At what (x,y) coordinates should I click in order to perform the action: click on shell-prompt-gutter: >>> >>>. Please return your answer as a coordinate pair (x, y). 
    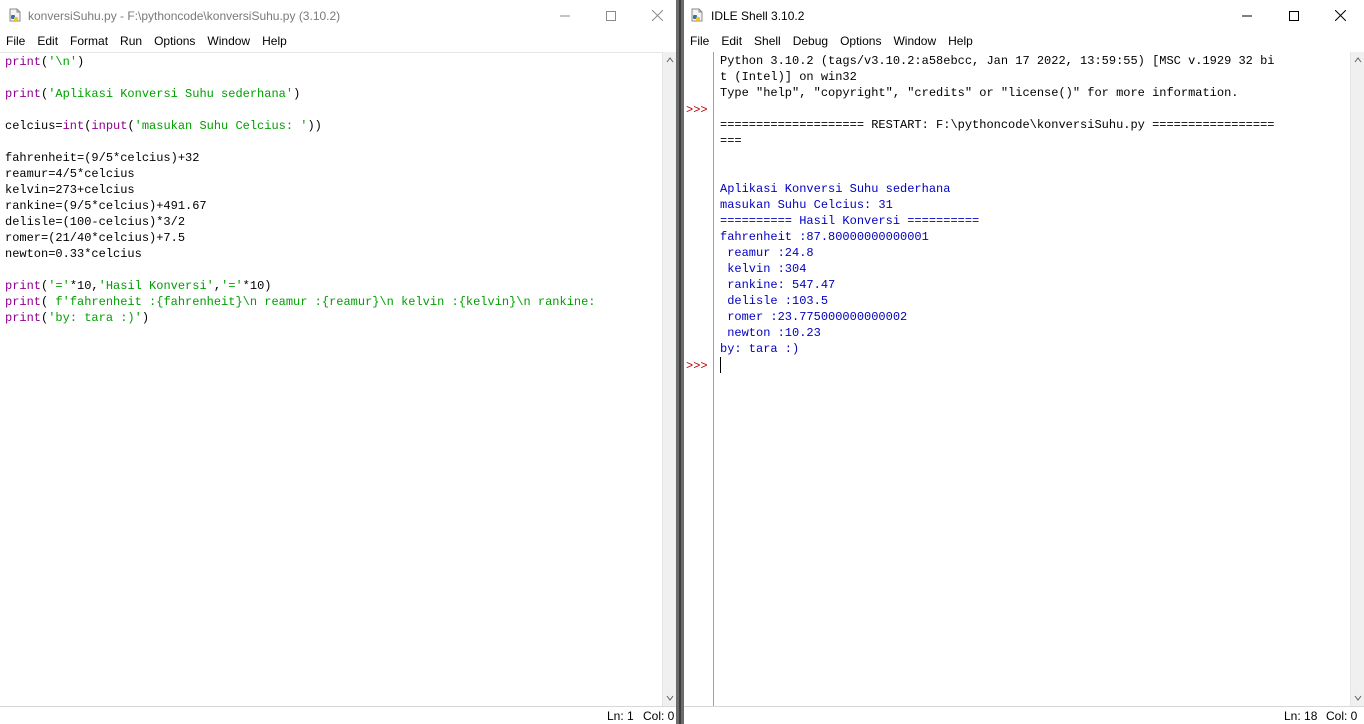
    Looking at the image, I should click on (699, 379).